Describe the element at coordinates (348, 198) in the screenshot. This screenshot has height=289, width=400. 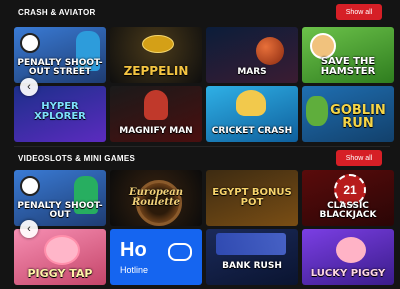
I see `game-tile-classic-blackjack: 21 CLASSIC BLACKJACK` at that location.